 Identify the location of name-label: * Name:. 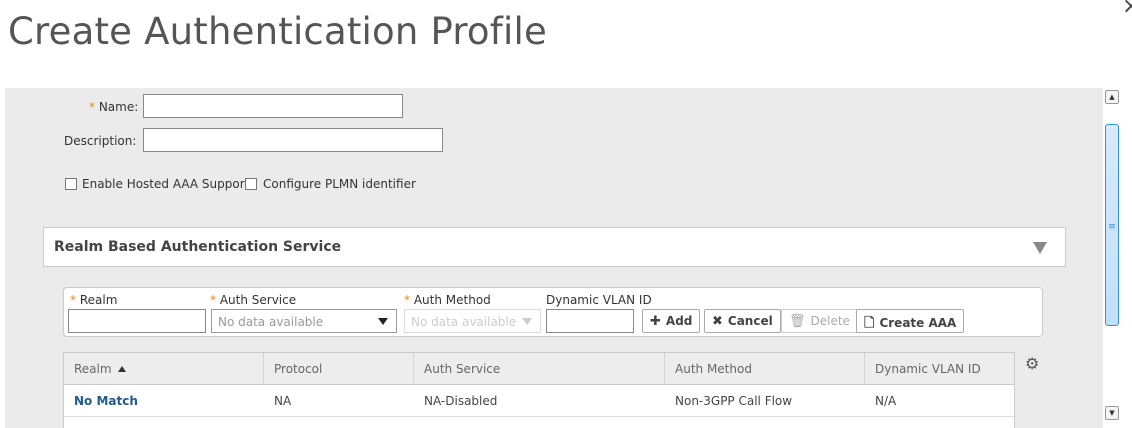
(113, 107).